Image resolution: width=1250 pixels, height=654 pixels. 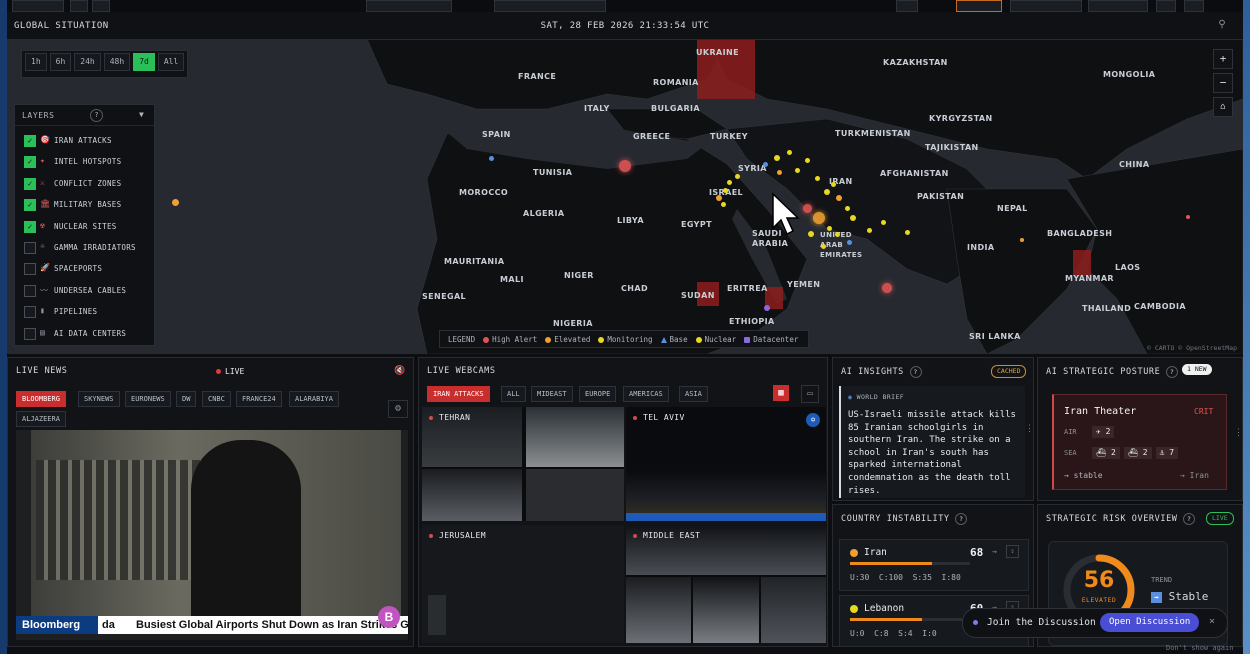 I want to click on channel-tab-france24: FRANCE24, so click(x=259, y=399).